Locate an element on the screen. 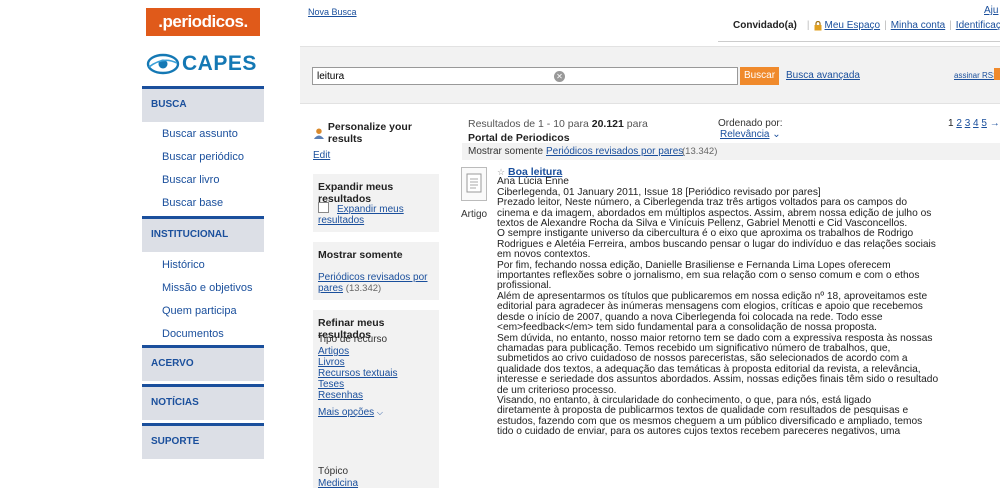 The width and height of the screenshot is (1000, 489). topico-box: Tópico Medicina is located at coordinates (376, 473).